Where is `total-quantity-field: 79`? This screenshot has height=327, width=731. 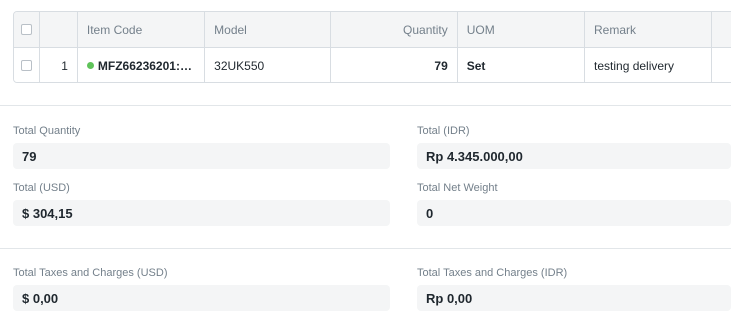
total-quantity-field: 79 is located at coordinates (201, 156).